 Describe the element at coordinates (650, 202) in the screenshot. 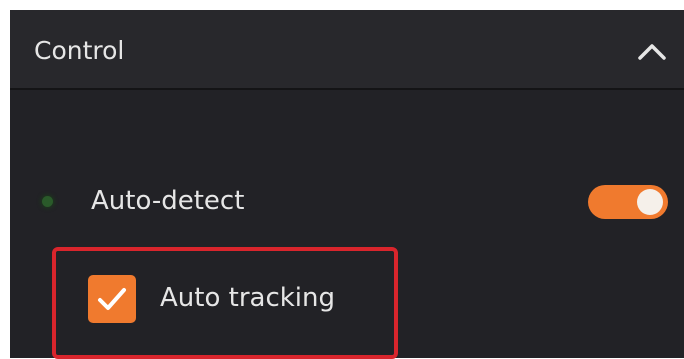

I see `toggle-knob` at that location.